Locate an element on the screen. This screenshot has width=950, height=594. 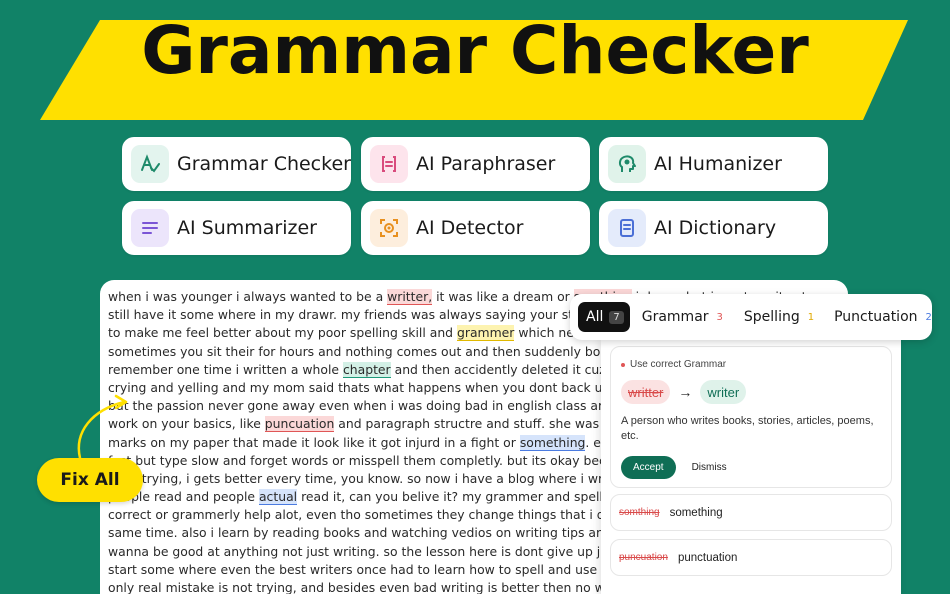
tool-card-grammar-checker: Grammar Checker is located at coordinates (236, 164).